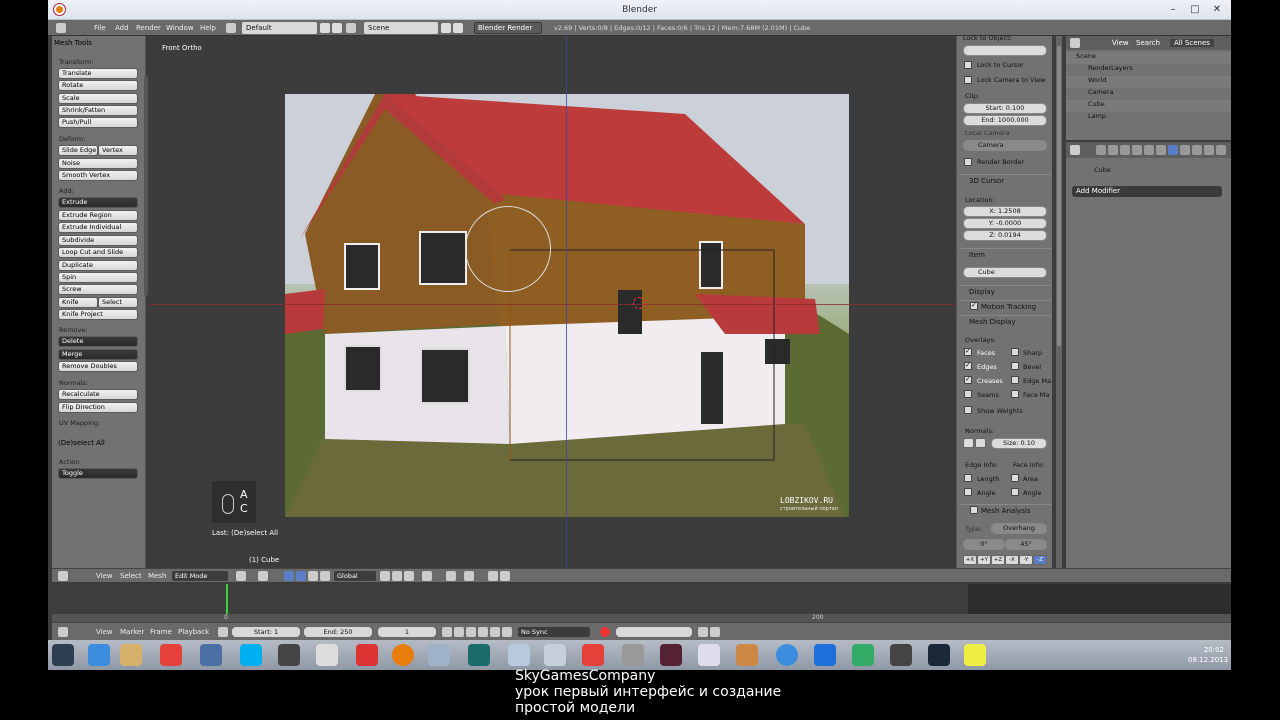  I want to click on mesh-menu: Mesh, so click(157, 576).